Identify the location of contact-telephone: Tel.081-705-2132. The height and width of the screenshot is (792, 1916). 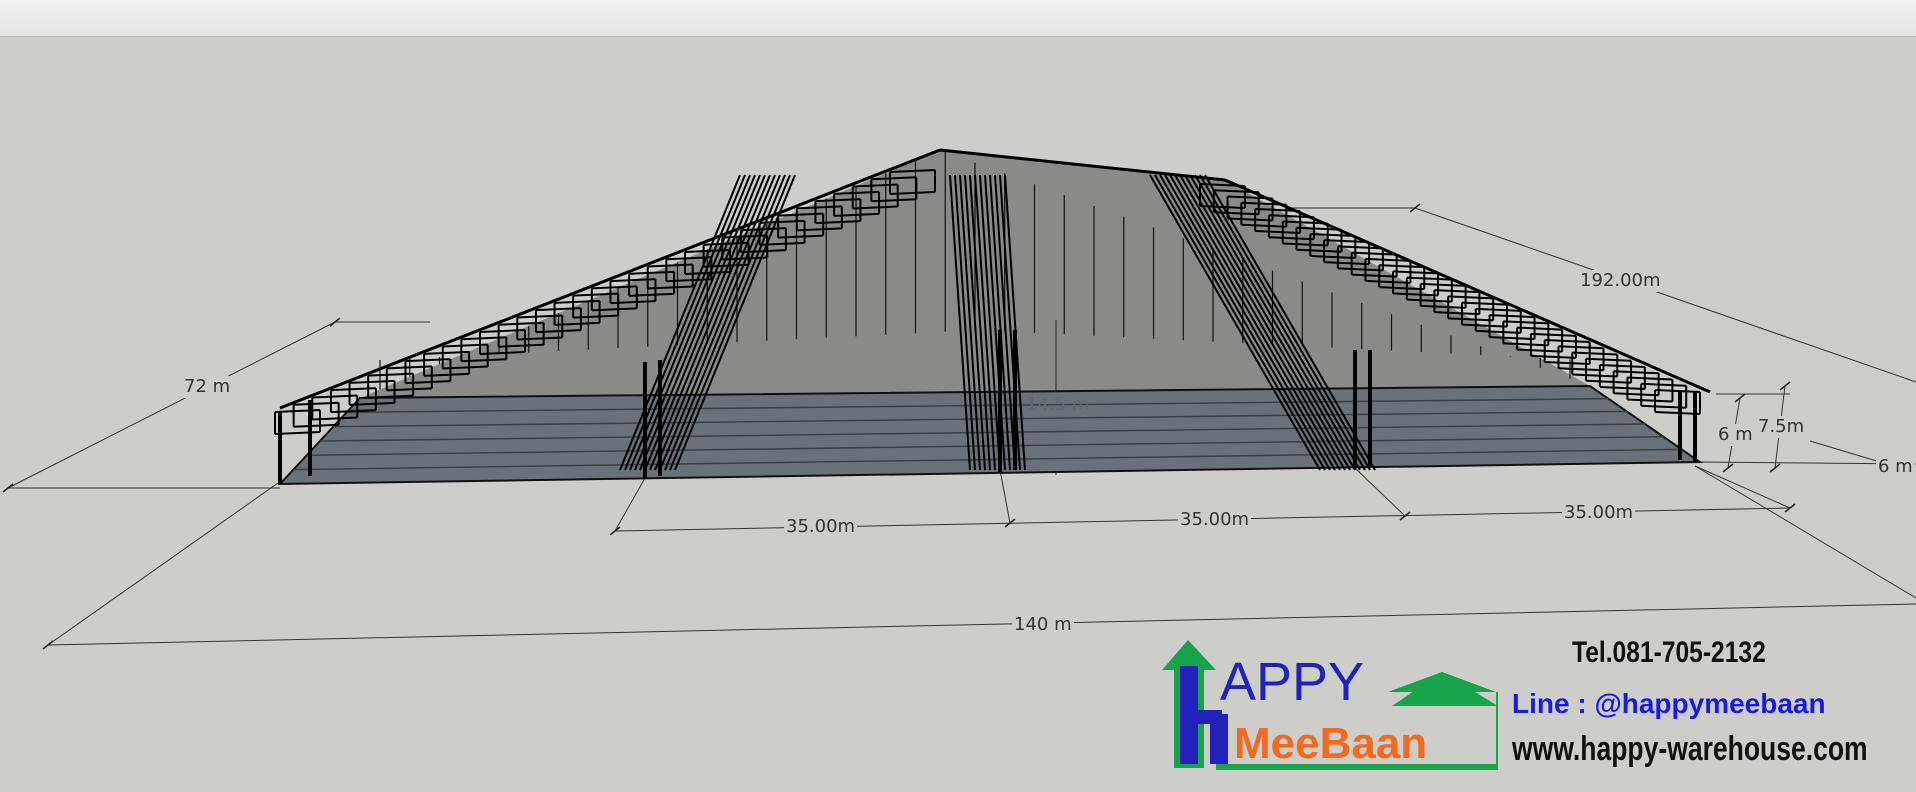
(1669, 652).